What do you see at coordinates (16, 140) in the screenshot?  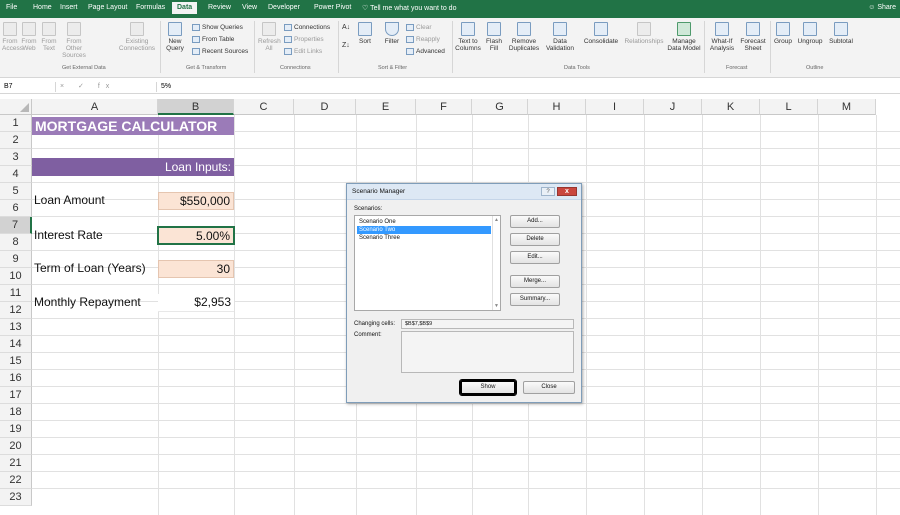 I see `row-header: 2` at bounding box center [16, 140].